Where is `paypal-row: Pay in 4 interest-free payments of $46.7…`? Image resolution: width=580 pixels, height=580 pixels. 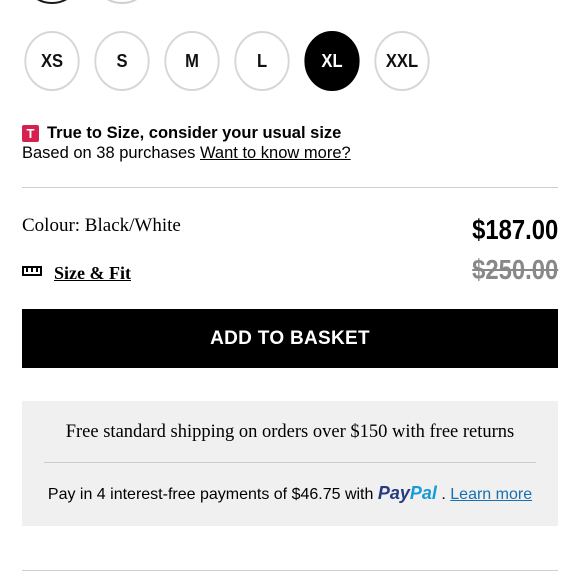
paypal-row: Pay in 4 interest-free payments of $46.7… is located at coordinates (290, 493).